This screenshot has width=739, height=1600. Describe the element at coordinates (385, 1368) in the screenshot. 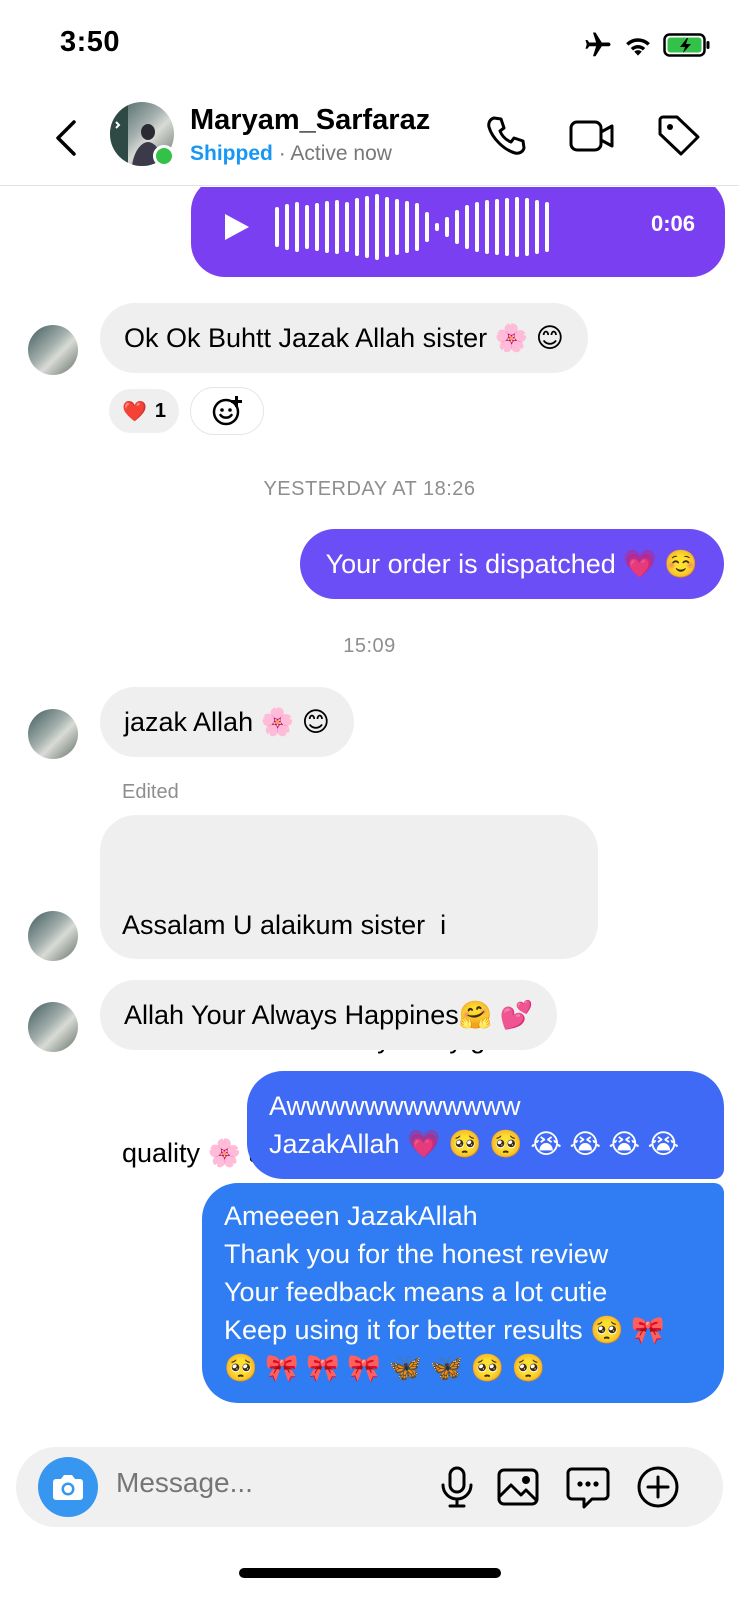

I see `message-line: 🥺 🎀 🎀 🎀 🦋 🦋 🥺 🥺` at that location.